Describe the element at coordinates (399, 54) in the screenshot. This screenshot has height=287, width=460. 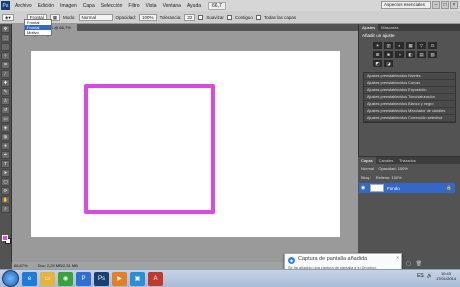
I see `photo-filter-icon: ◑` at that location.